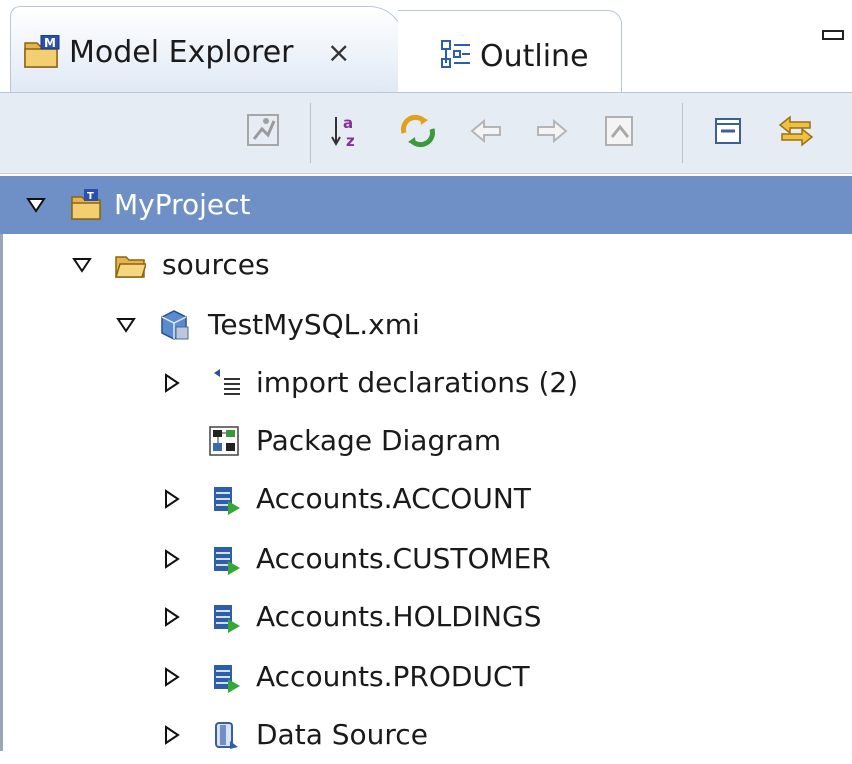 This screenshot has width=852, height=764. I want to click on run-icon, so click(264, 131).